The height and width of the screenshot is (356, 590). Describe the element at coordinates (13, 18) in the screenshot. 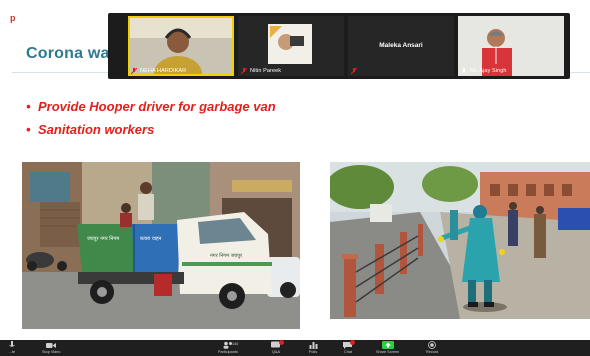

I see `slide-logo-mark: p` at that location.